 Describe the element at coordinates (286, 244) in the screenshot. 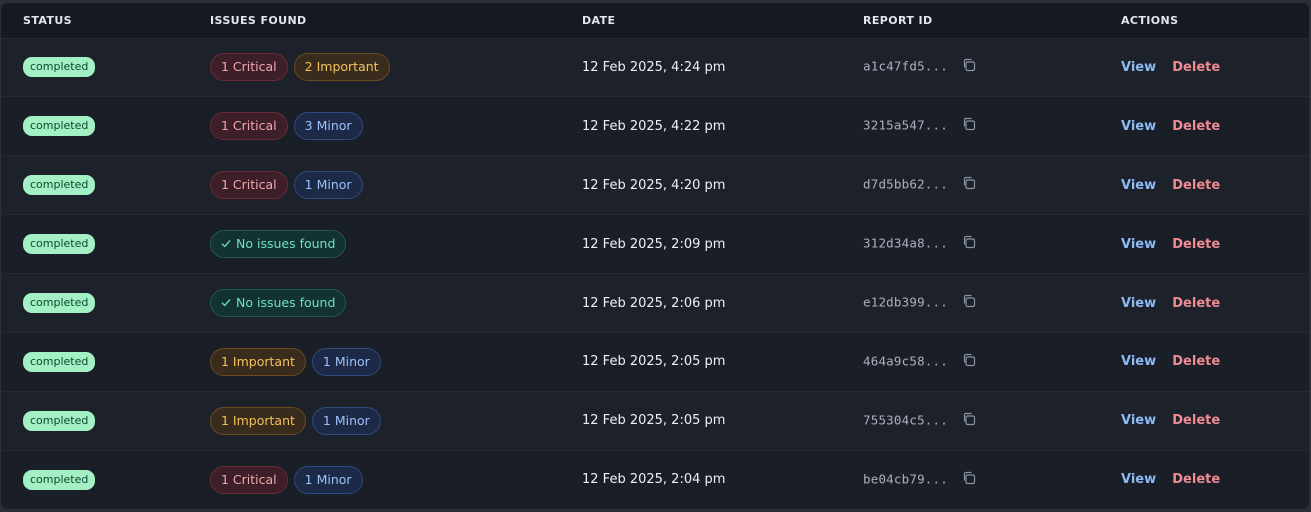

I see `issue-badge-label: No issues found` at that location.